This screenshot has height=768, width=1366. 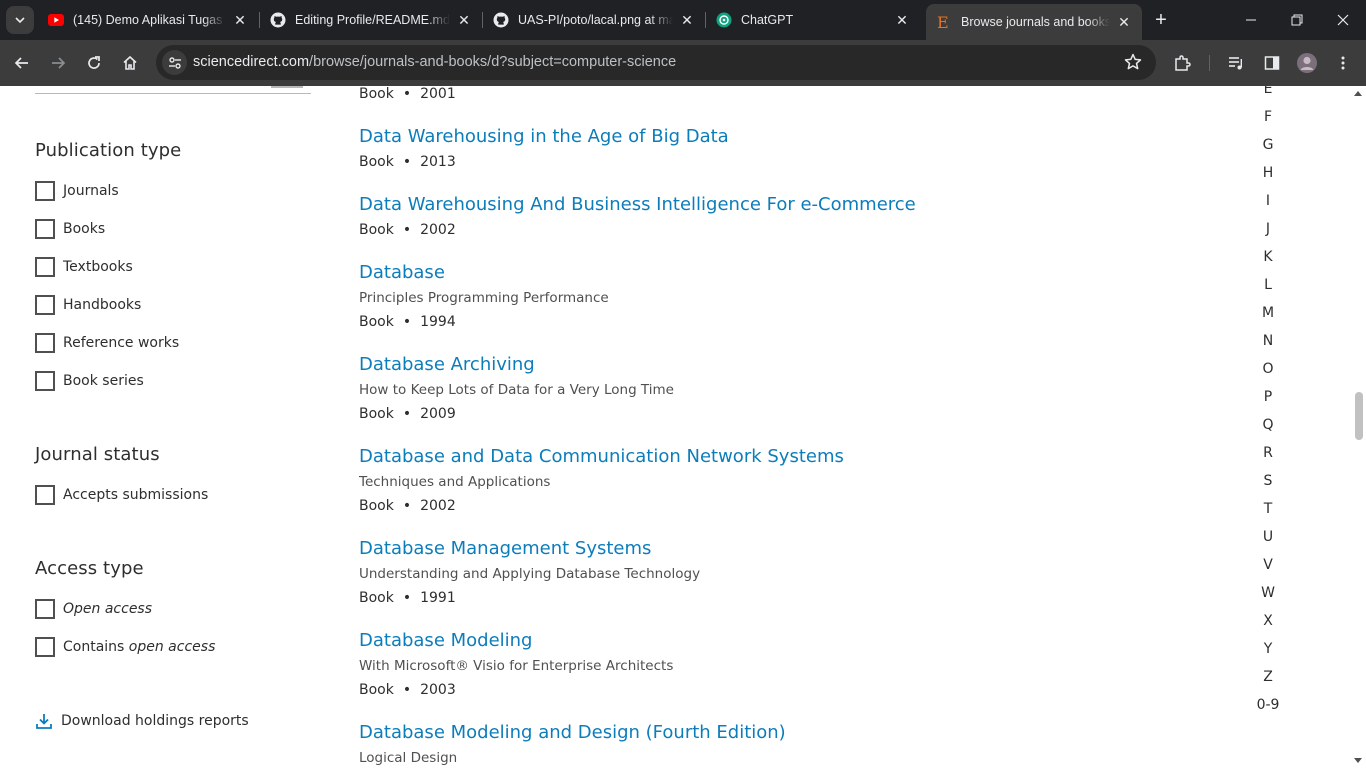 What do you see at coordinates (544, 136) in the screenshot?
I see `result-title-link: Data Warehousing in the Age of Big Data` at bounding box center [544, 136].